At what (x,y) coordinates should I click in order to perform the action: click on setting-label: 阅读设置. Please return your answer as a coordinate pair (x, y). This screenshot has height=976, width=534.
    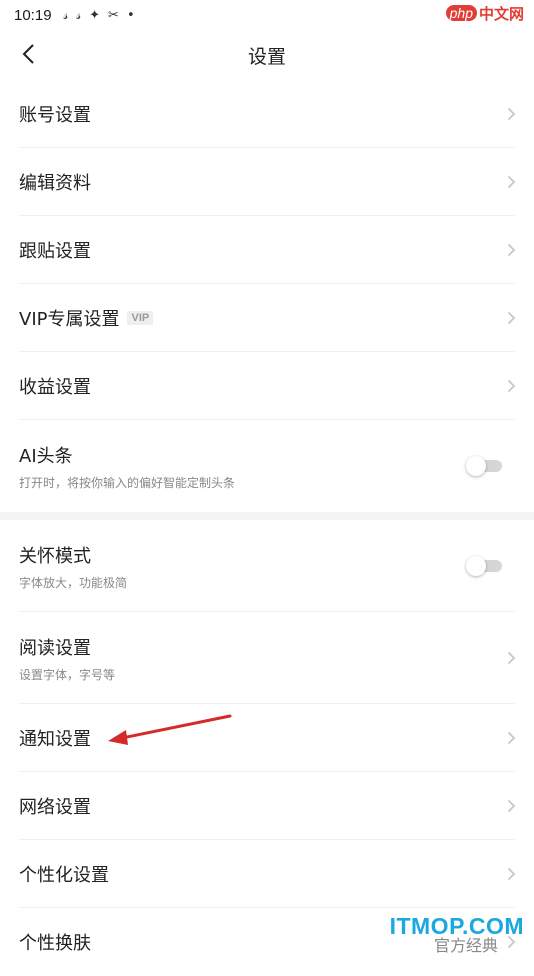
    Looking at the image, I should click on (55, 648).